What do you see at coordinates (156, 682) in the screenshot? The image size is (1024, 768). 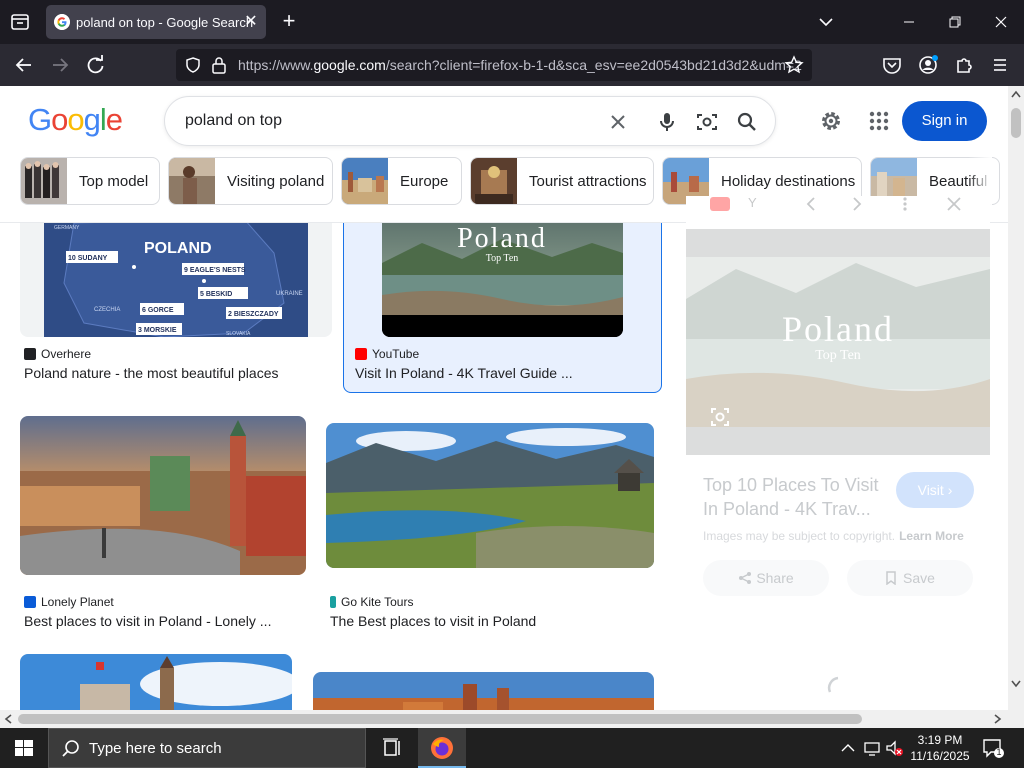 I see `result-image-castle` at bounding box center [156, 682].